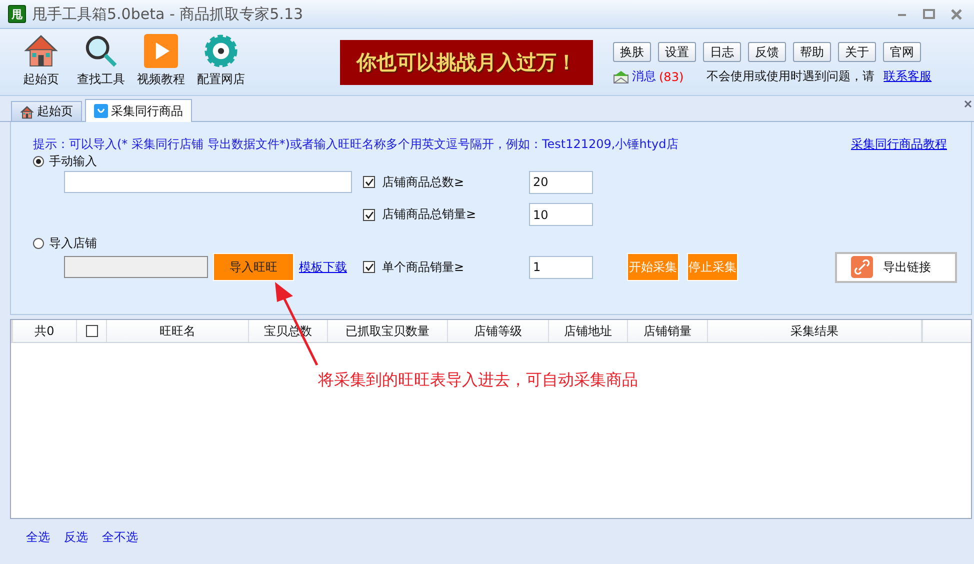 The width and height of the screenshot is (974, 564). Describe the element at coordinates (812, 52) in the screenshot. I see `menu-button: 帮助` at that location.